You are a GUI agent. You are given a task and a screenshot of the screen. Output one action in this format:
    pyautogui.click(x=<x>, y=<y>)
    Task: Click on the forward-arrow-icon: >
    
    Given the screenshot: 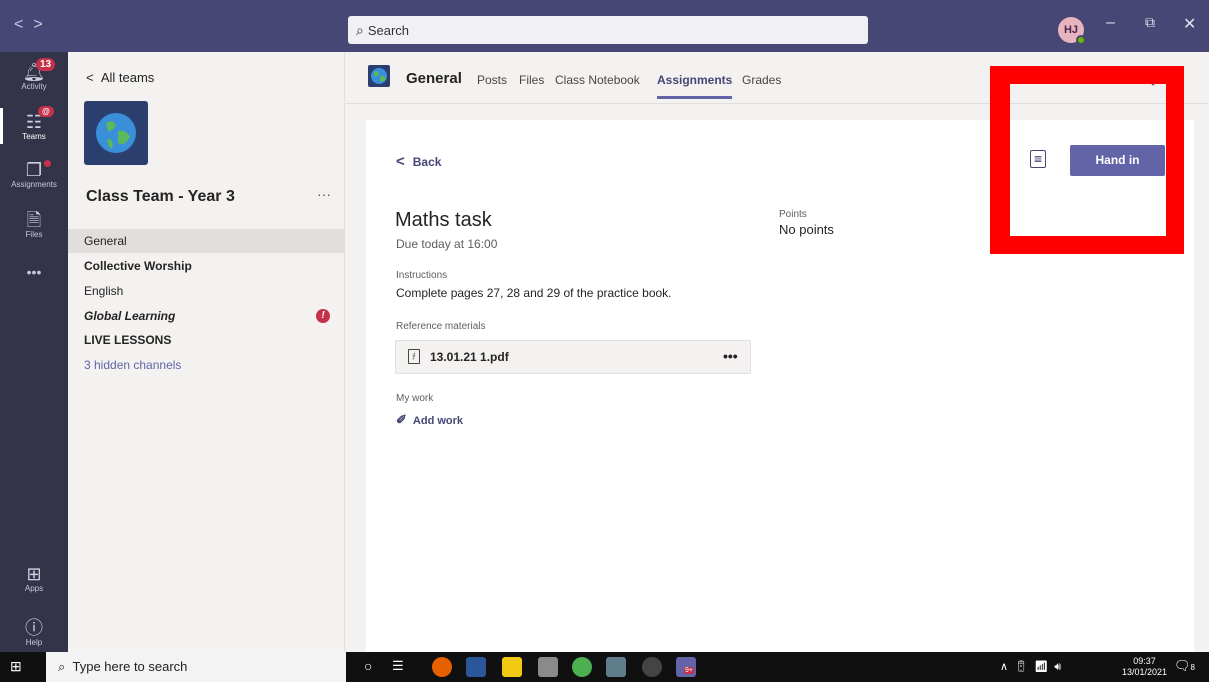 What is the action you would take?
    pyautogui.click(x=42, y=24)
    